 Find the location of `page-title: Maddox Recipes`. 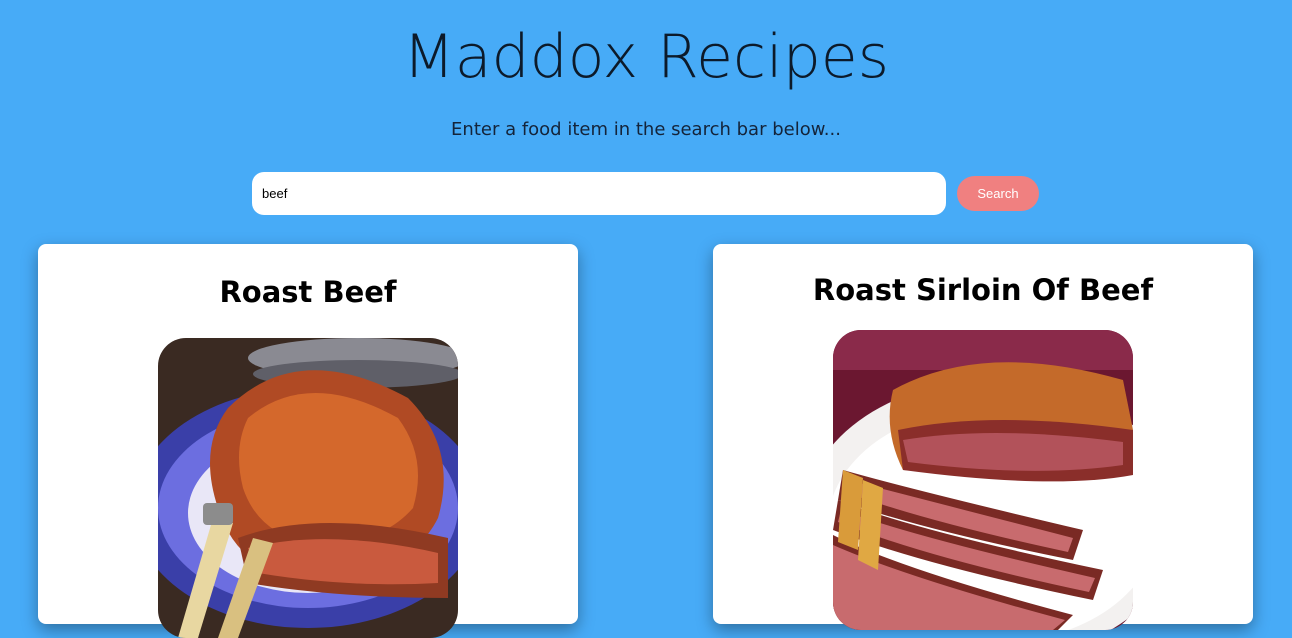

page-title: Maddox Recipes is located at coordinates (646, 57).